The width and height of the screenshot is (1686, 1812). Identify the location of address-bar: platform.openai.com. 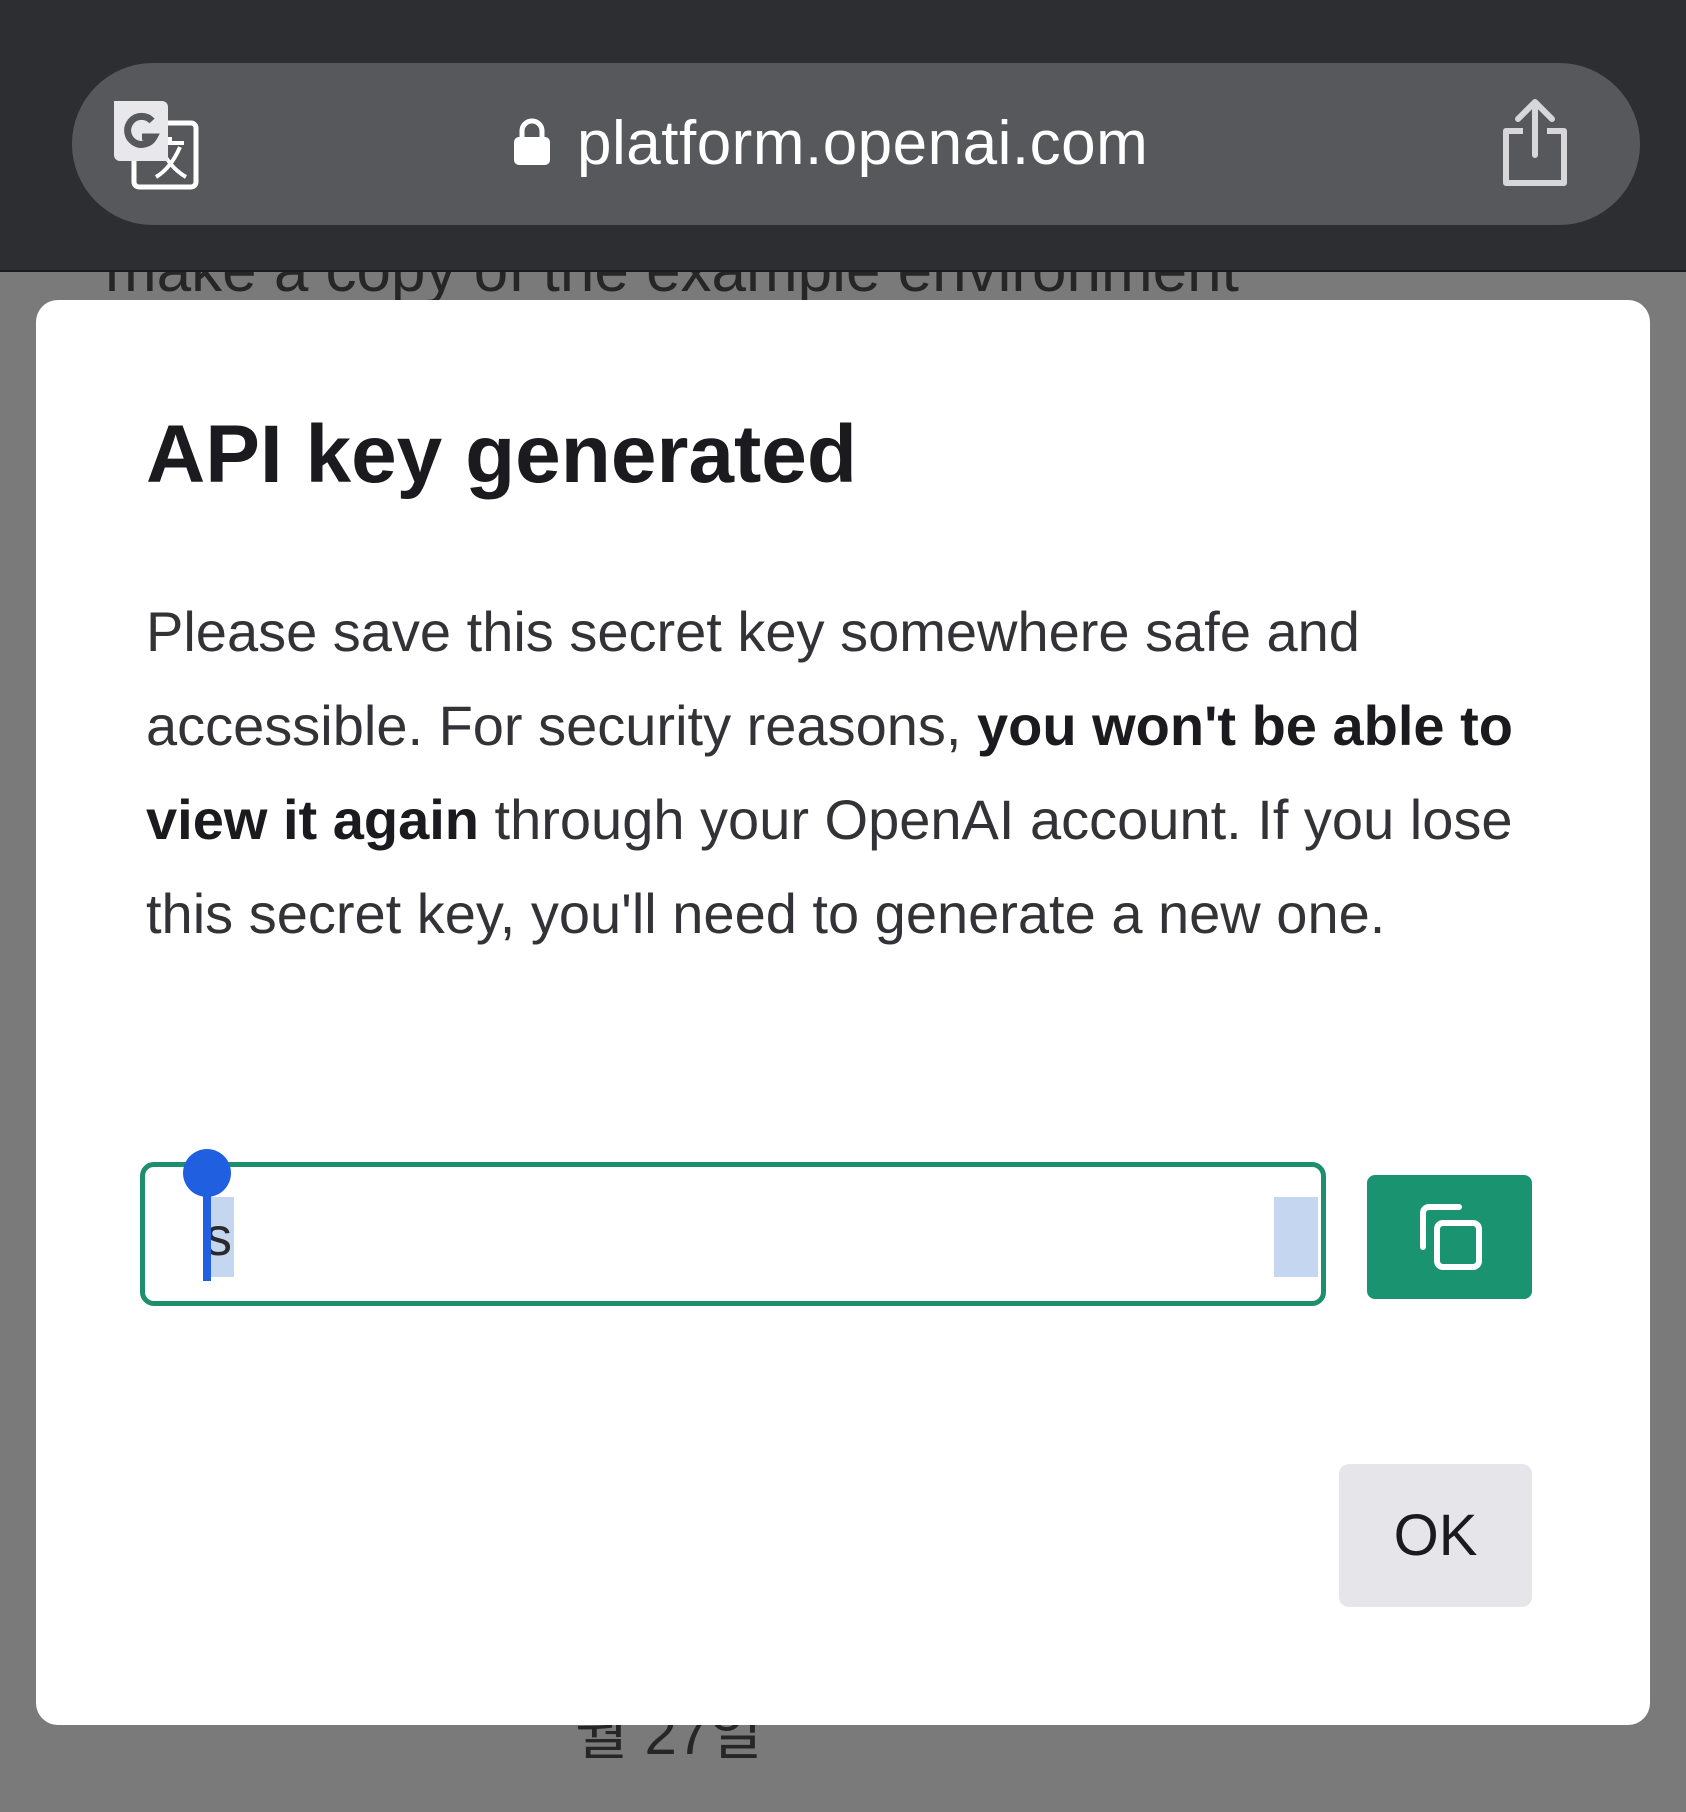
(856, 144).